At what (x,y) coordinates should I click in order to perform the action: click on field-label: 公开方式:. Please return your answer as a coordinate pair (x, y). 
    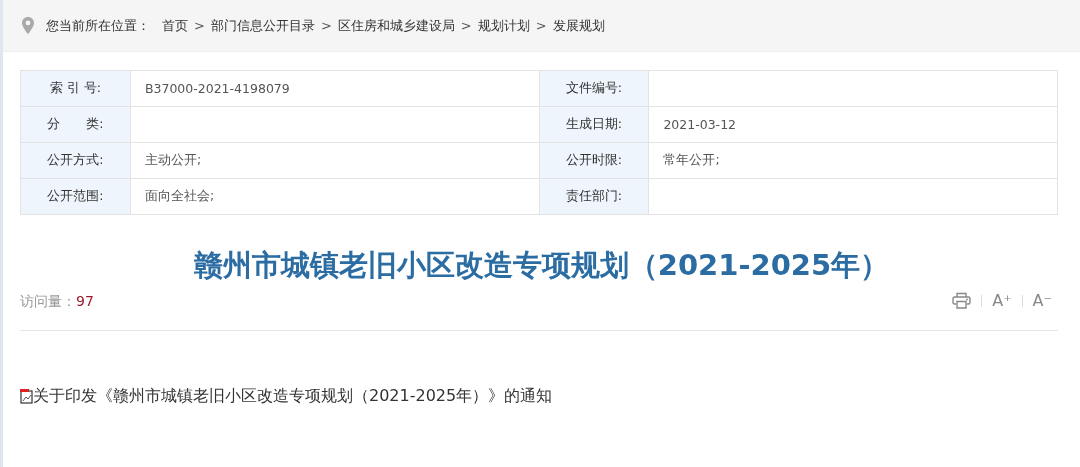
    Looking at the image, I should click on (75, 160).